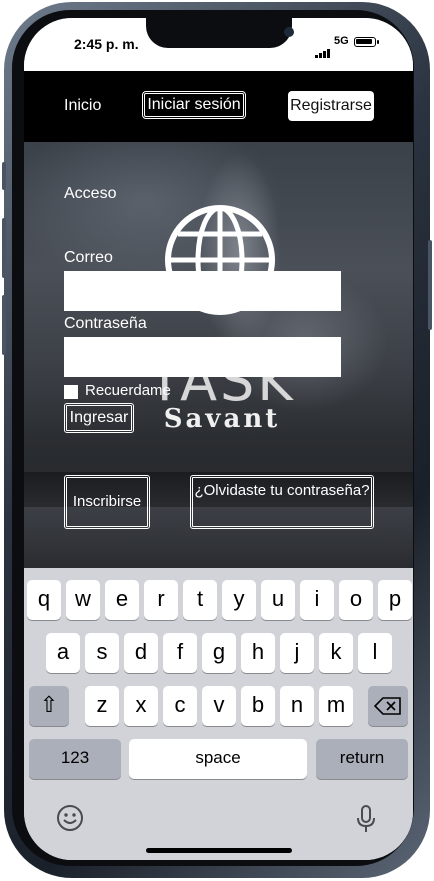 The image size is (434, 881). Describe the element at coordinates (239, 600) in the screenshot. I see `key-y: y` at that location.